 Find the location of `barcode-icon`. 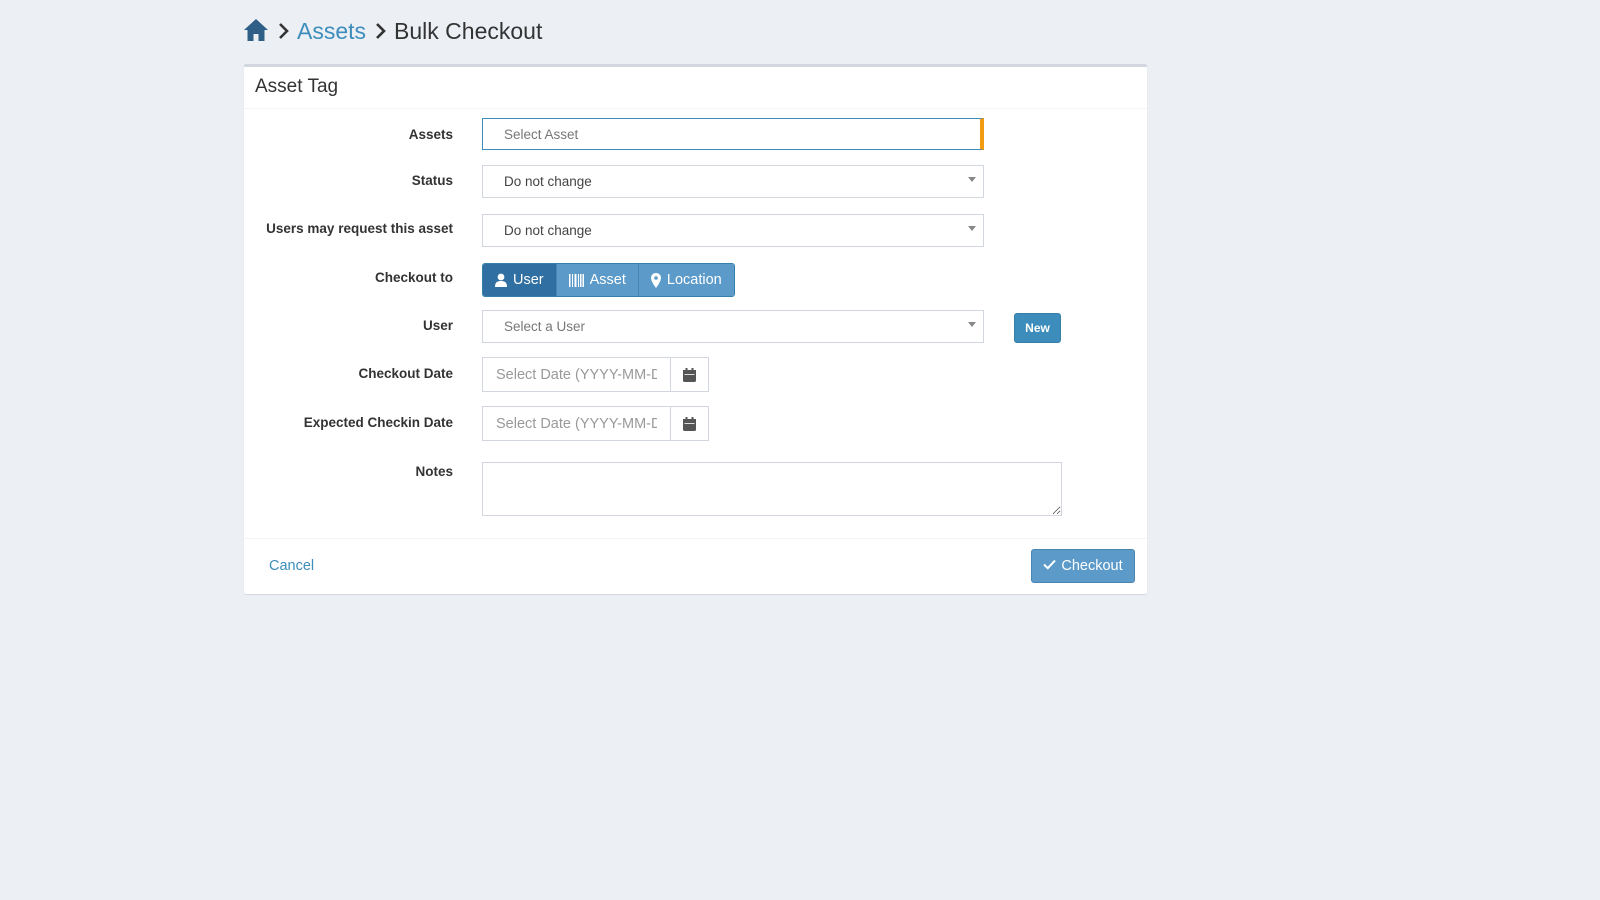

barcode-icon is located at coordinates (576, 280).